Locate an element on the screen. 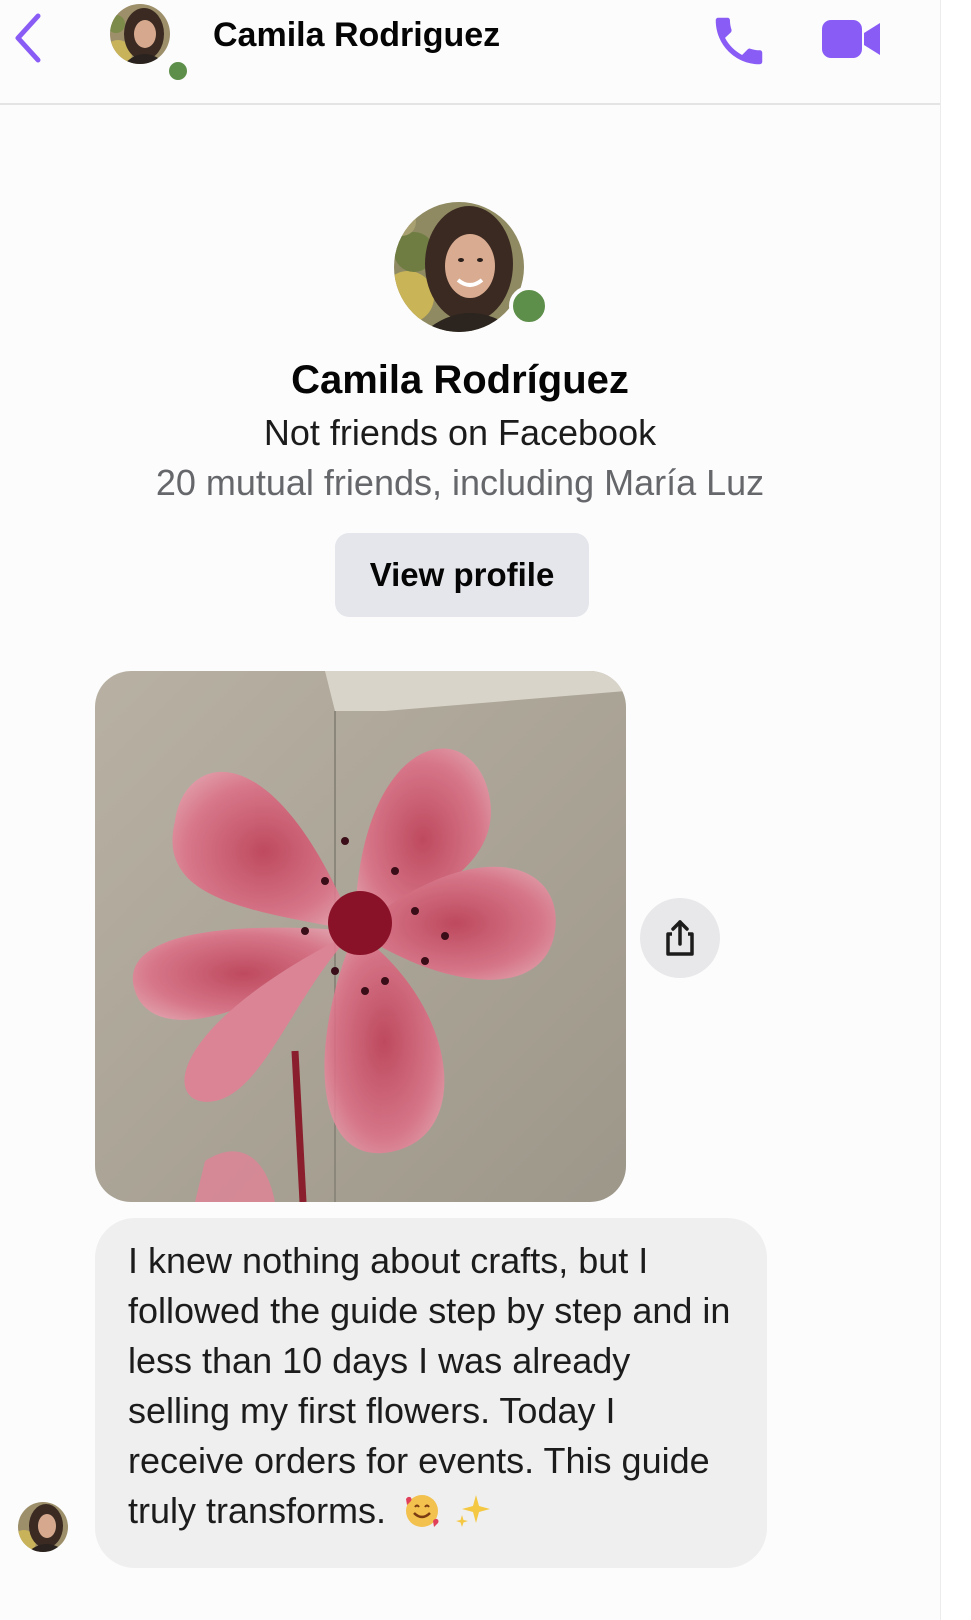 Image resolution: width=971 pixels, height=1620 pixels. profile-online-indicator is located at coordinates (529, 306).